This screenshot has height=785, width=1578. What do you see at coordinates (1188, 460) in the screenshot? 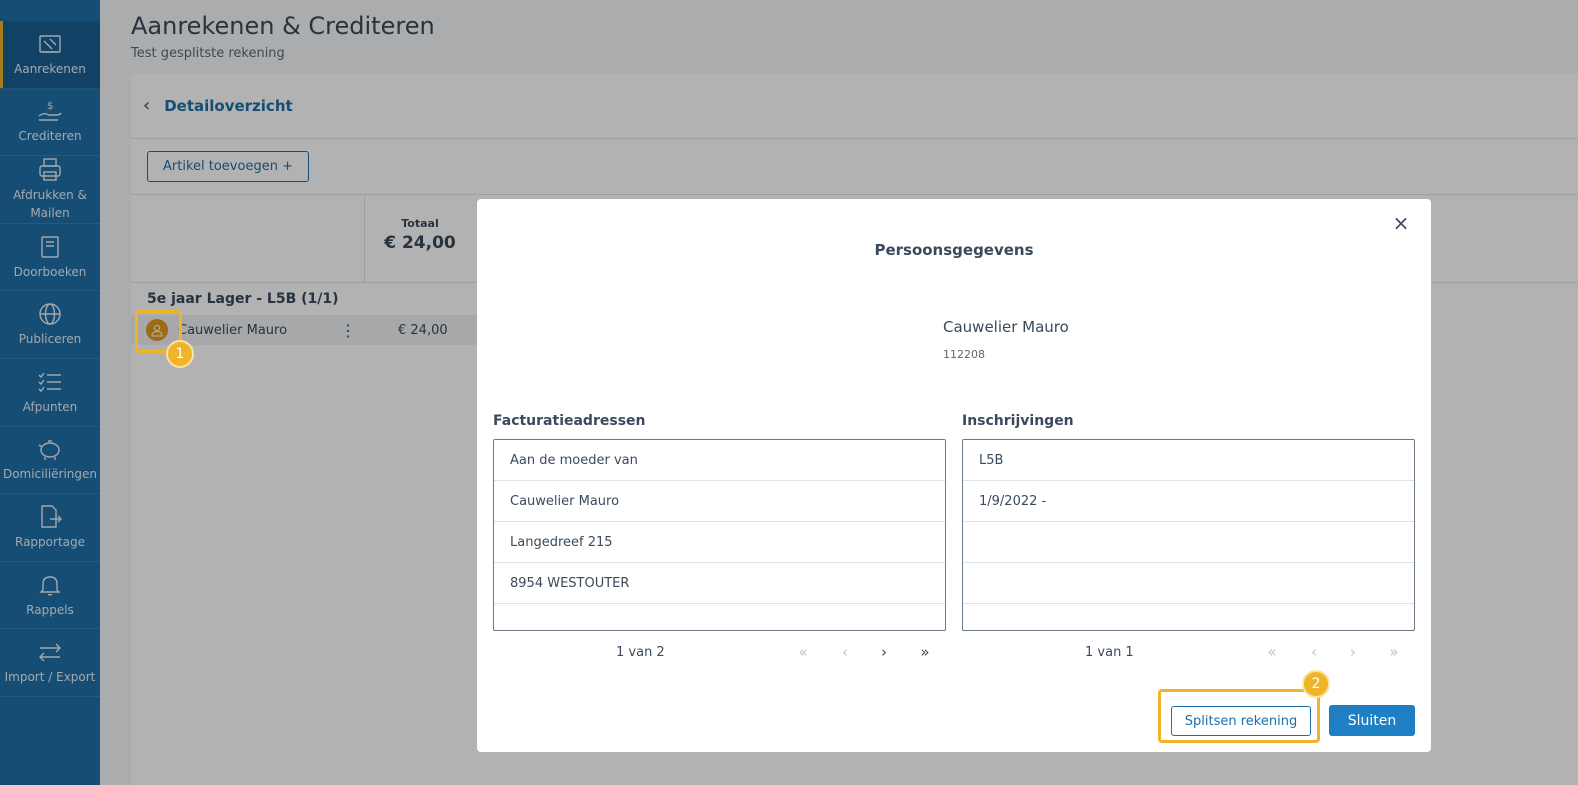
I see `list-item: L5B` at bounding box center [1188, 460].